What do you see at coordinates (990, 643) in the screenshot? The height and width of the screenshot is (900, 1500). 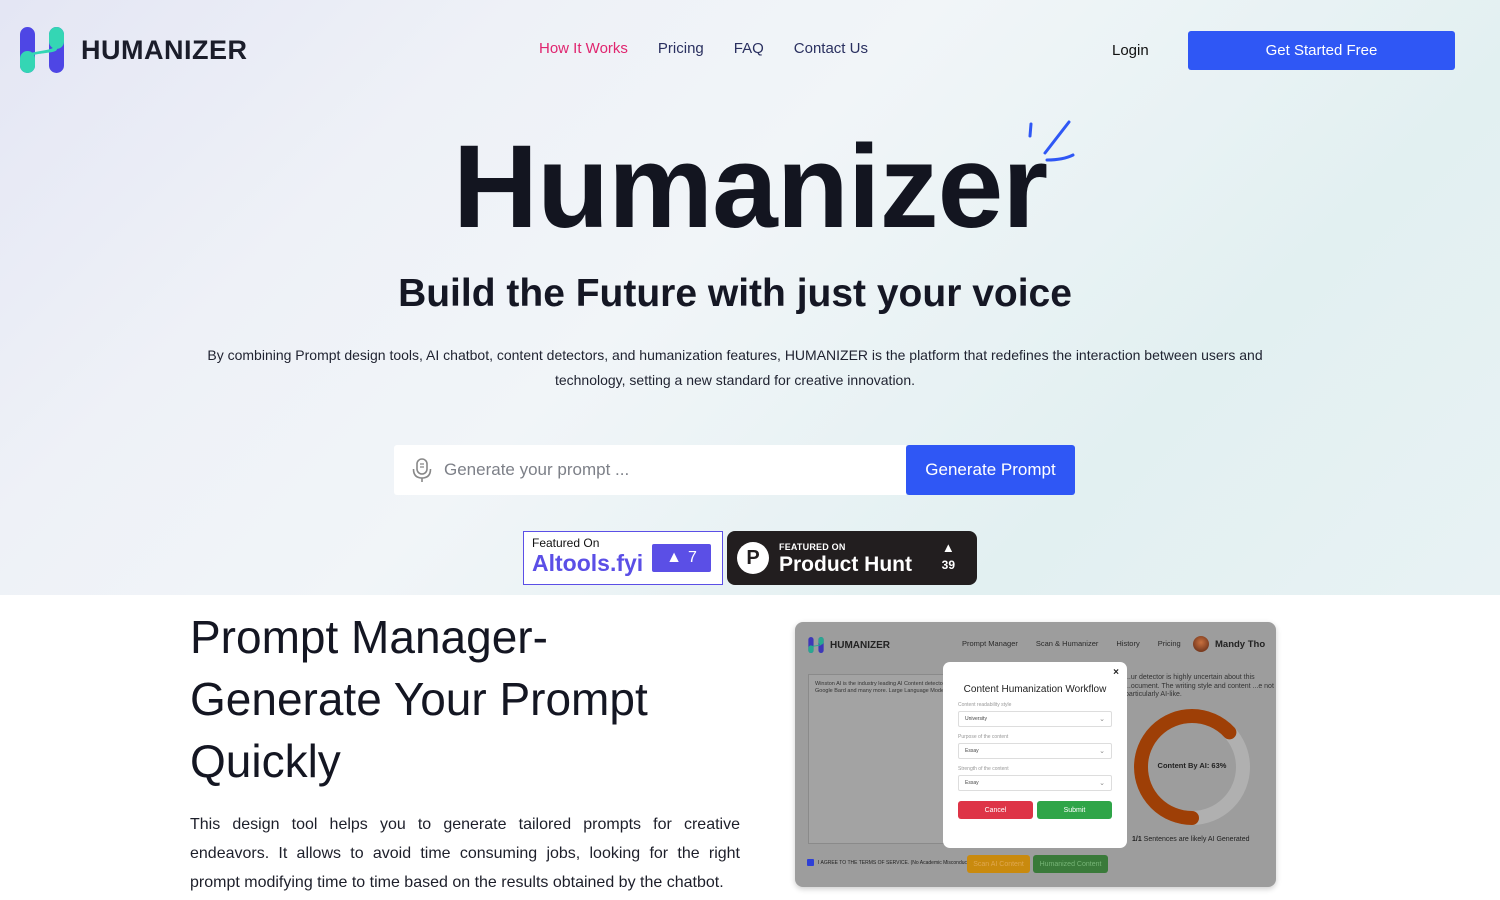 I see `mock-nav-prompt-manager: Prompt Manager` at bounding box center [990, 643].